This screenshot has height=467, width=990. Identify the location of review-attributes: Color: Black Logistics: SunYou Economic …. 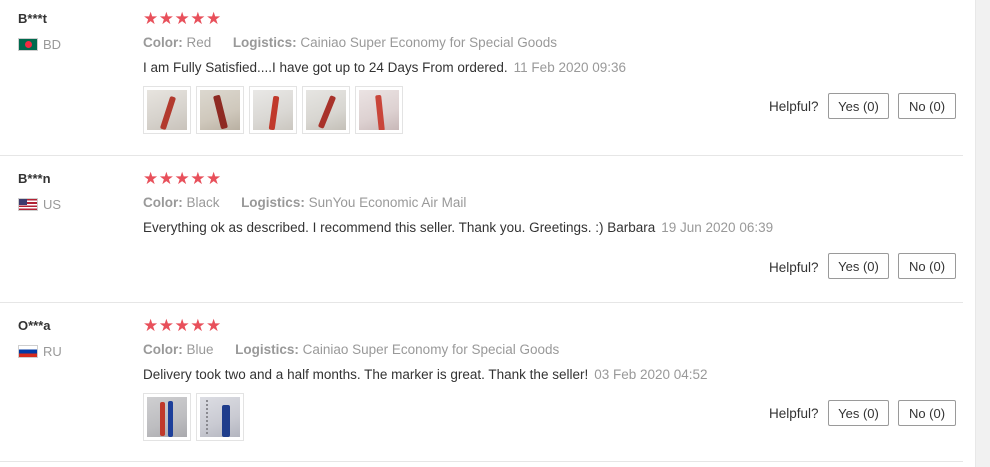
(304, 202).